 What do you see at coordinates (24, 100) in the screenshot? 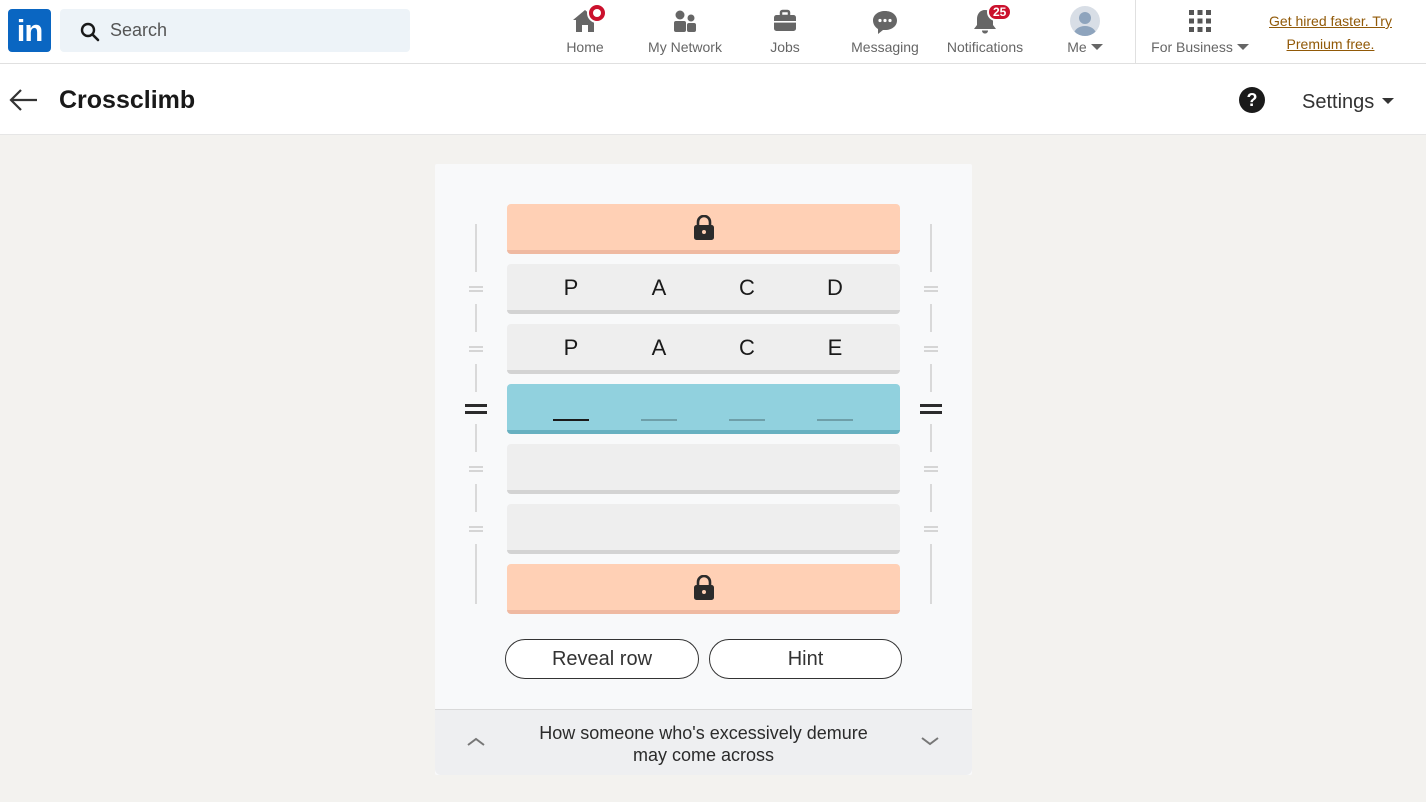
I see `back-arrow-icon` at bounding box center [24, 100].